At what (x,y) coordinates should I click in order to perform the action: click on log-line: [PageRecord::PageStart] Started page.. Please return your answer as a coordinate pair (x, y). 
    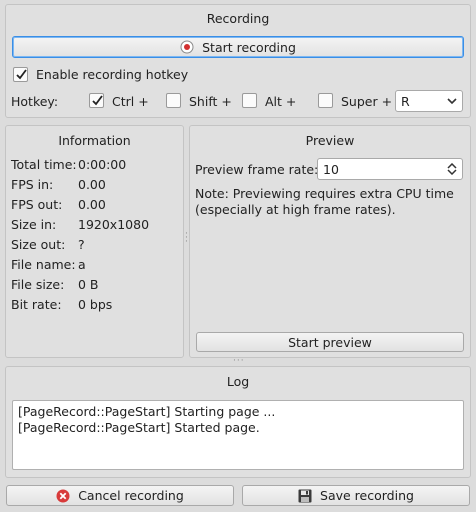
    Looking at the image, I should click on (139, 427).